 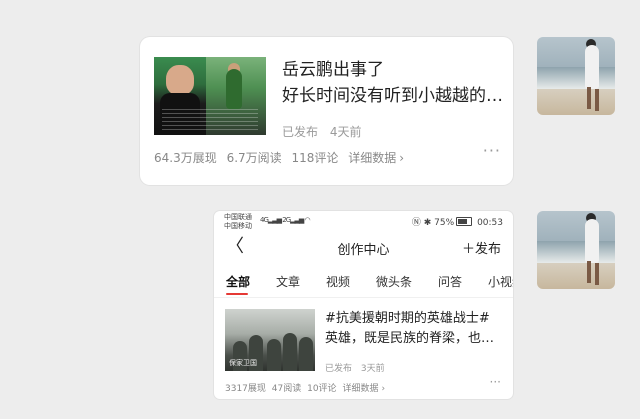 What do you see at coordinates (321, 131) in the screenshot?
I see `article-meta-1: 已发布 4天前` at bounding box center [321, 131].